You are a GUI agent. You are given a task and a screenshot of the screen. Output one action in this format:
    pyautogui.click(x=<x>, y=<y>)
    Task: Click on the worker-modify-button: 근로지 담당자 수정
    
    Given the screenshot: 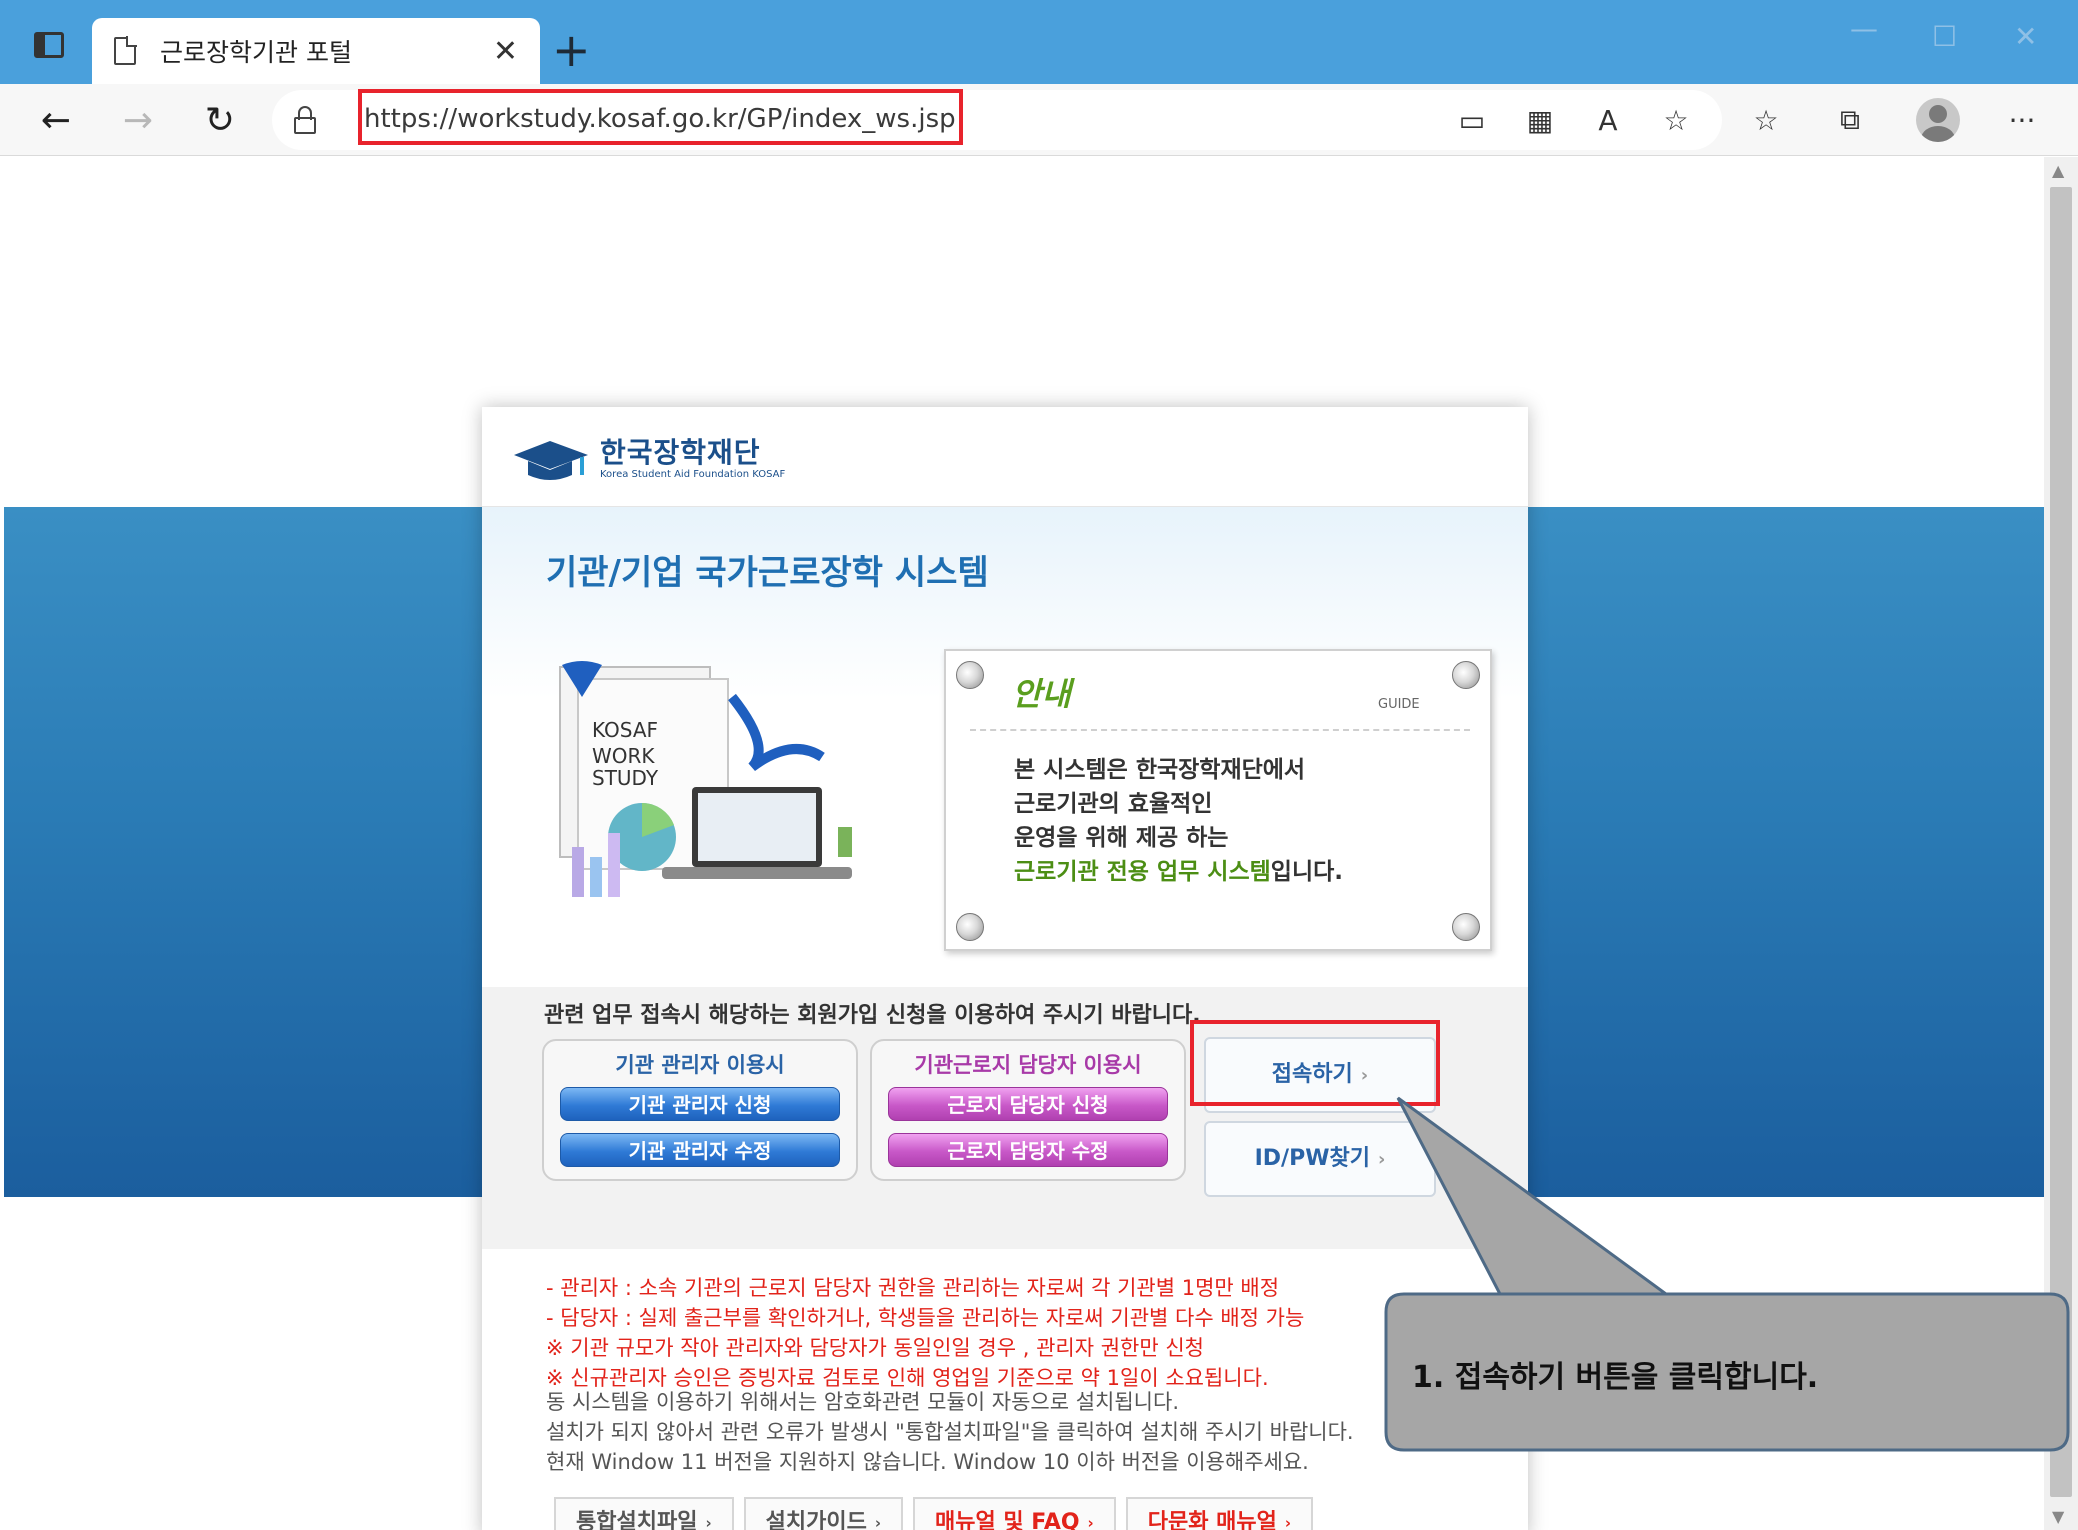 What is the action you would take?
    pyautogui.click(x=1028, y=1150)
    